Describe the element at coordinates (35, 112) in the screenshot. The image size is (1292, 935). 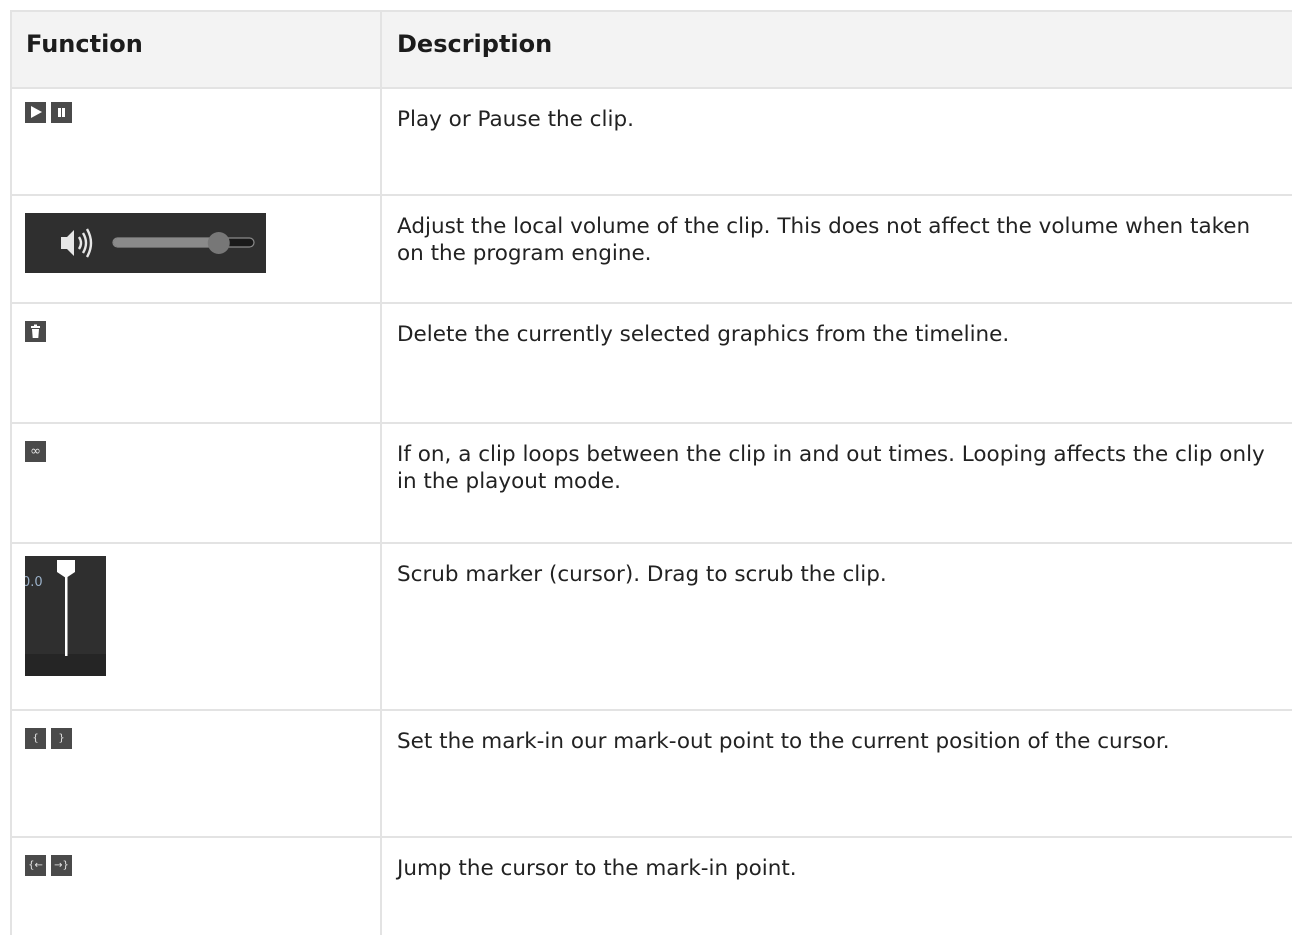
I see `play-icon` at that location.